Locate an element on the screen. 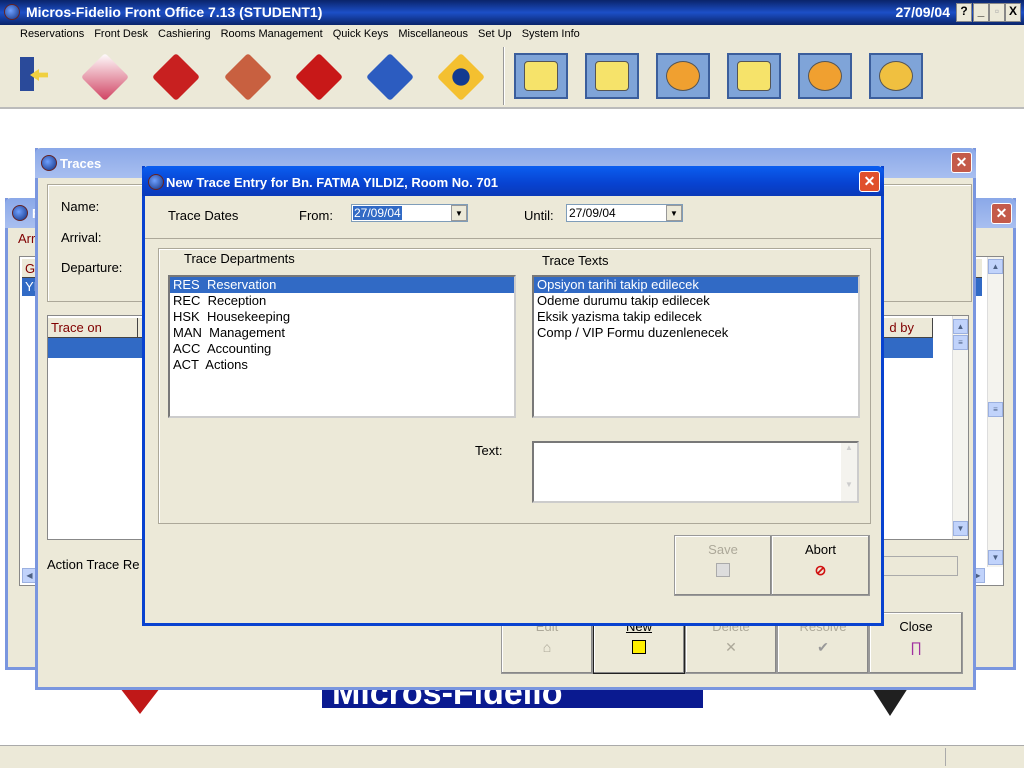 This screenshot has width=1024, height=768. app-globe-icon is located at coordinates (12, 12).